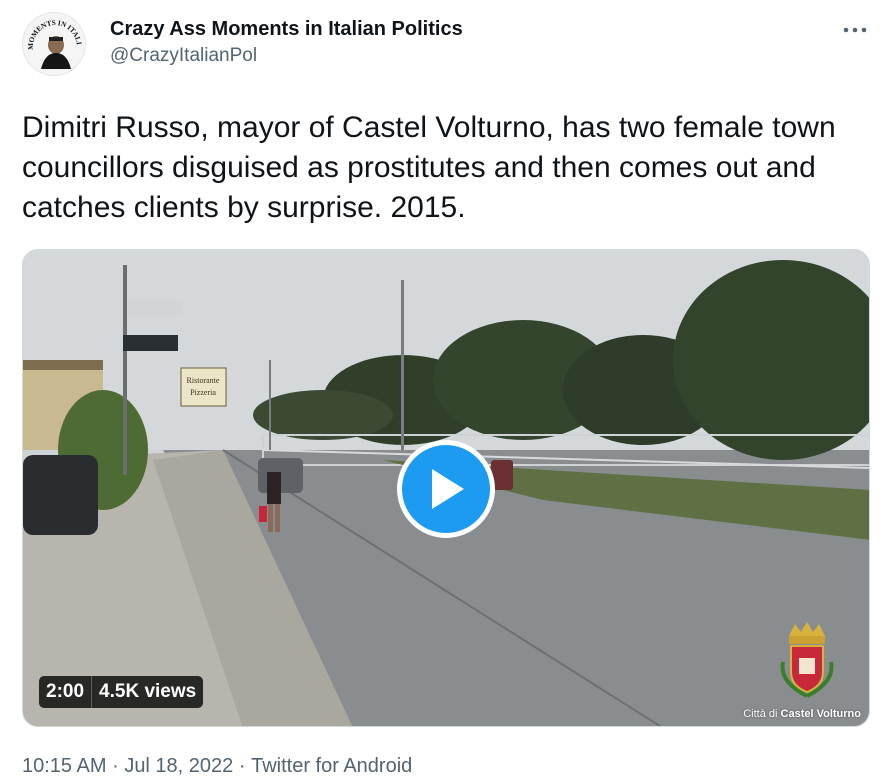 The height and width of the screenshot is (783, 887). What do you see at coordinates (760, 714) in the screenshot?
I see `watermark-prefix: Città di` at bounding box center [760, 714].